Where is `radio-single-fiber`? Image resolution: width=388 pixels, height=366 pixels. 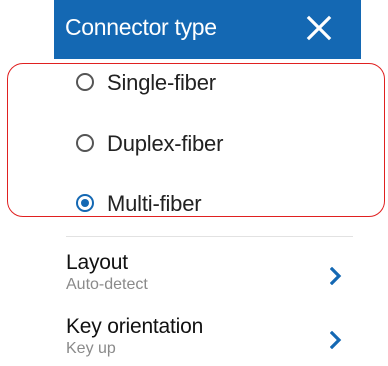
radio-single-fiber is located at coordinates (85, 82).